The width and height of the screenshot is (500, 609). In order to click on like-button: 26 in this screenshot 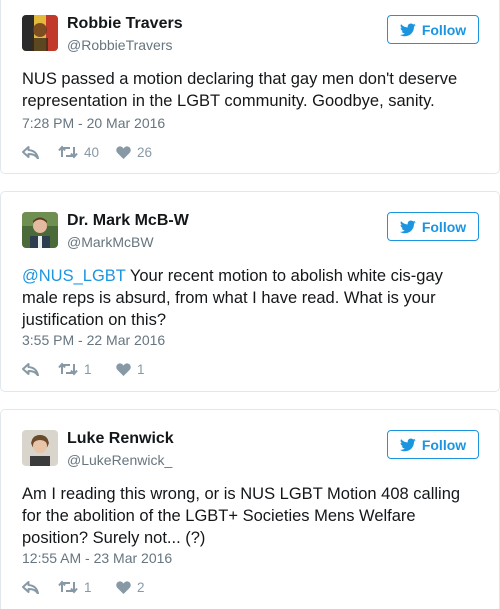, I will do `click(146, 152)`.